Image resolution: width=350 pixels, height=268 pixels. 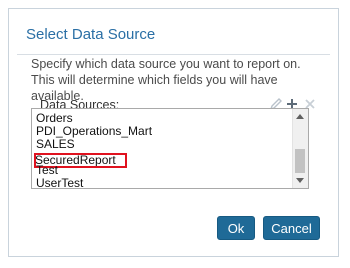 I want to click on list-scrollbar, so click(x=300, y=148).